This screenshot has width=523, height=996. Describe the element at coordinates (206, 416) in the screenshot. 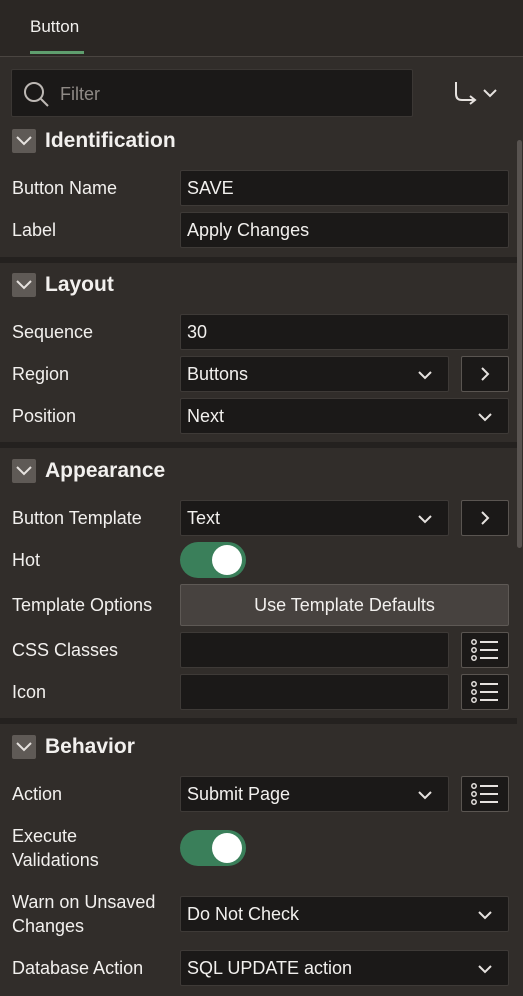

I see `position-value: Next` at that location.